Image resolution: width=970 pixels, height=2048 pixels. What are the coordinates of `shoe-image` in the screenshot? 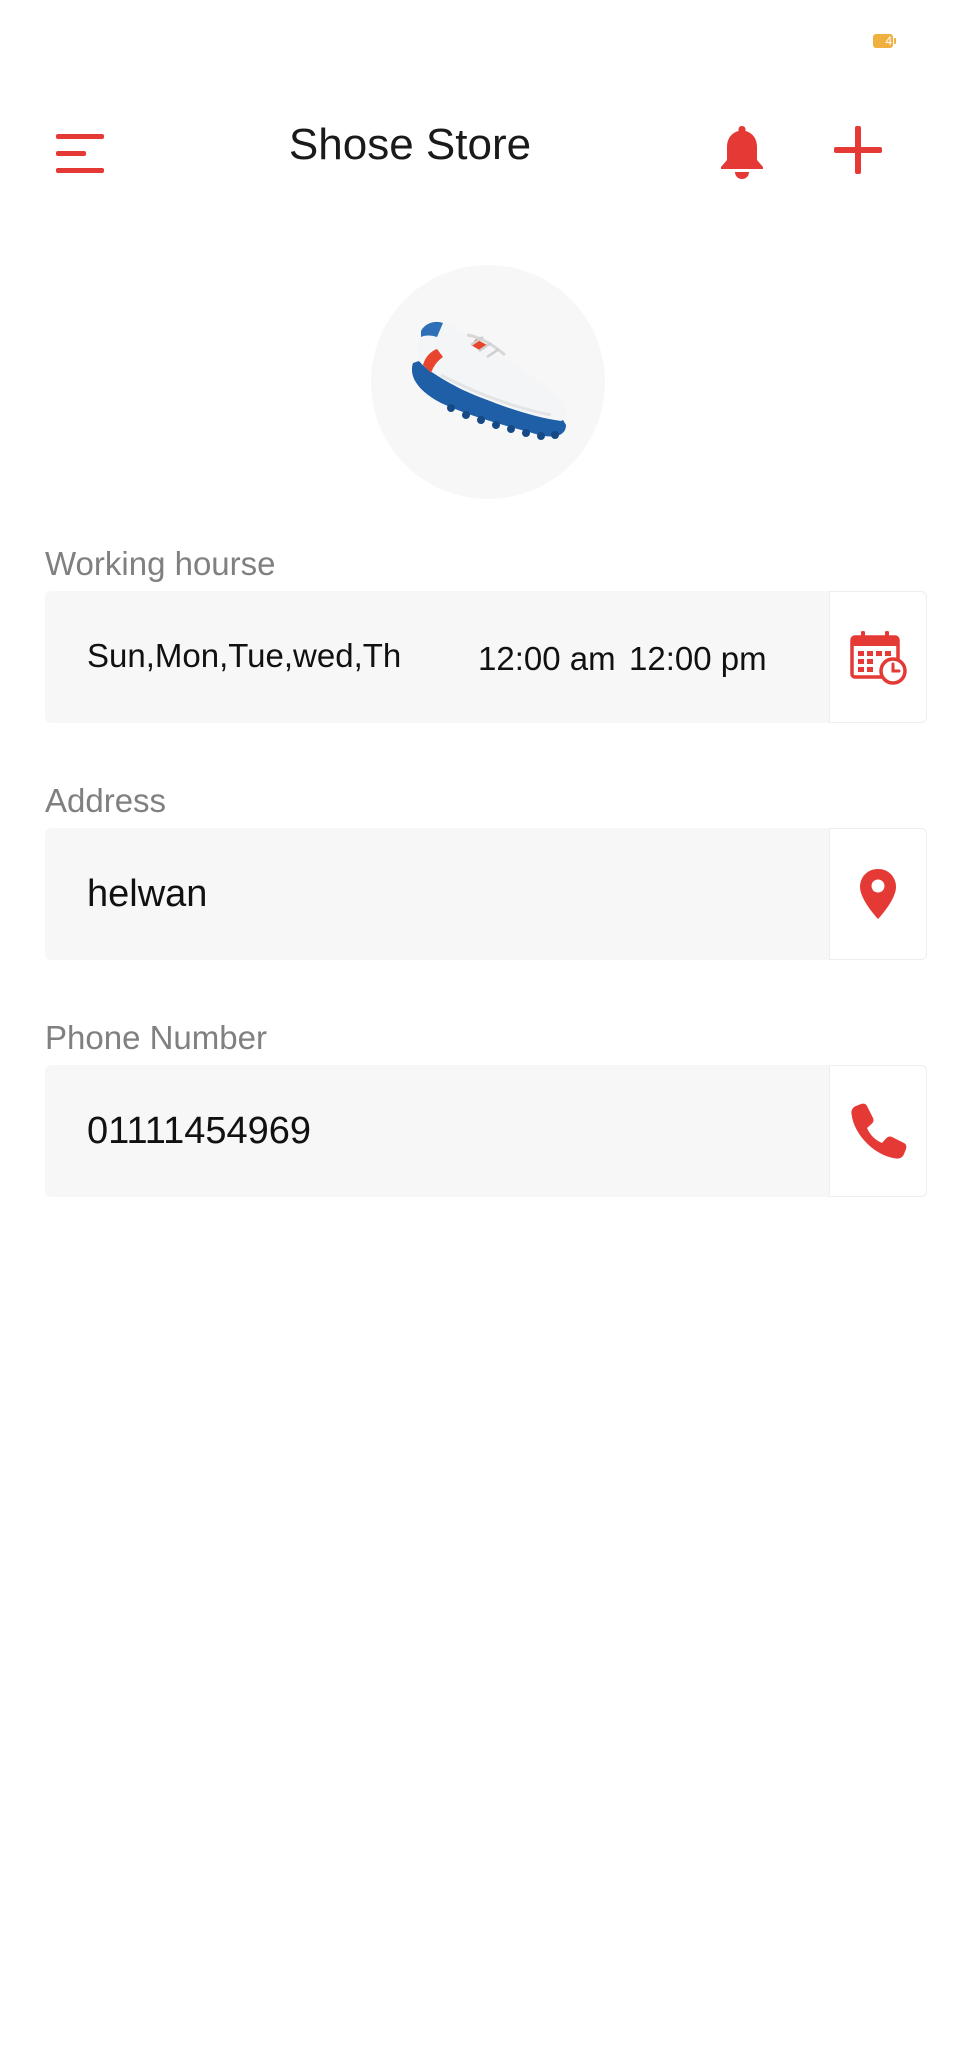 It's located at (489, 380).